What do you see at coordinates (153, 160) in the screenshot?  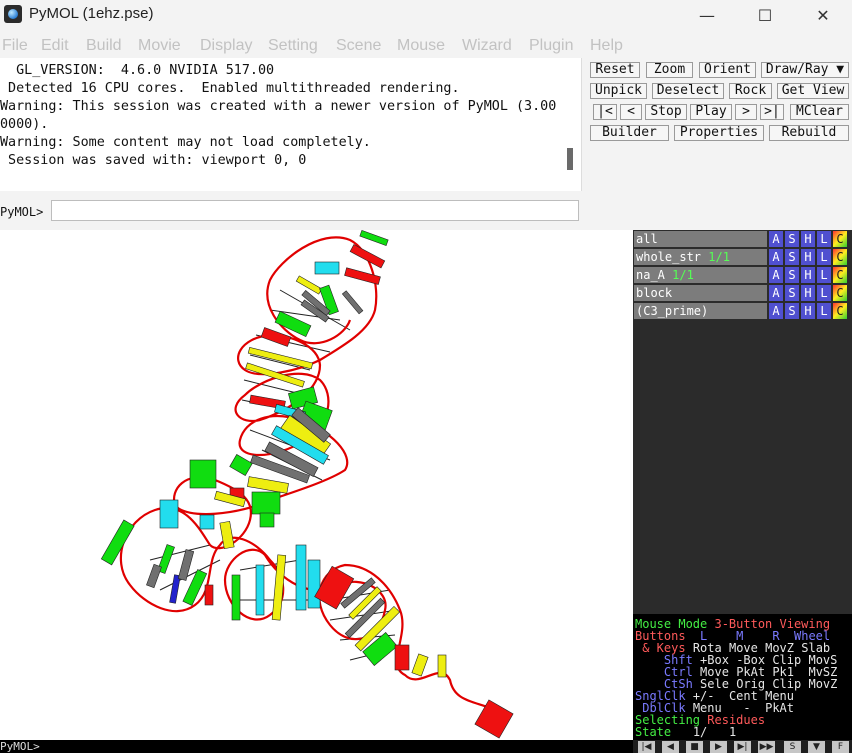 I see `console-line: Session was saved with: viewport 0, 0` at bounding box center [153, 160].